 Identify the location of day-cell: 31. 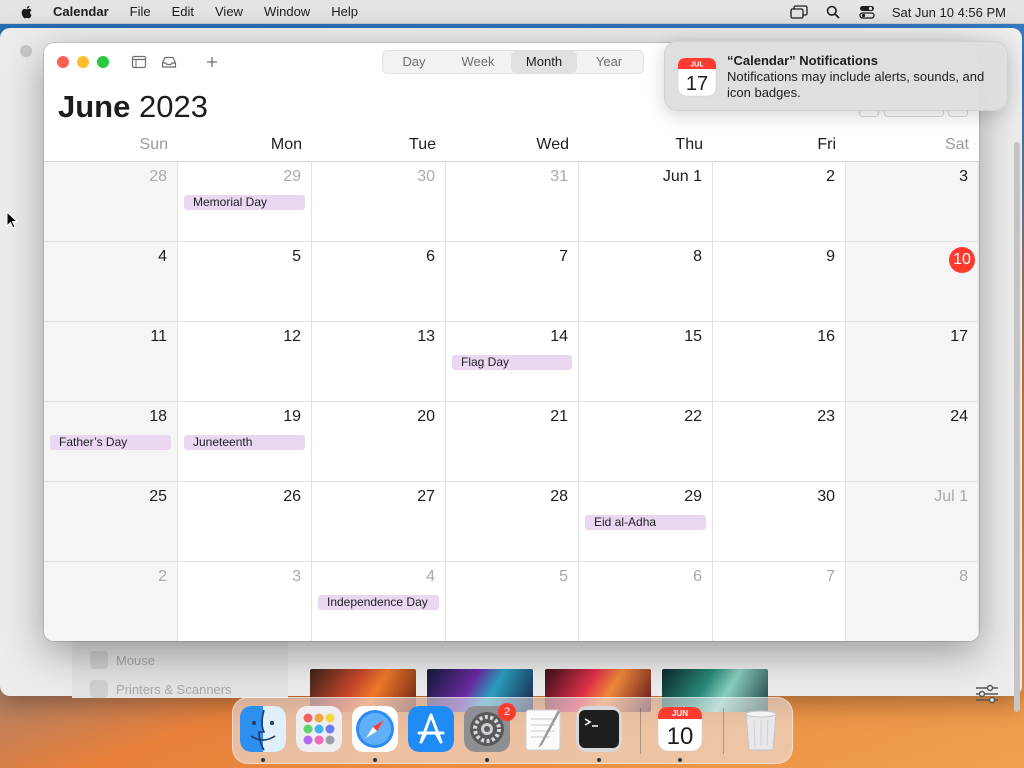
(512, 202).